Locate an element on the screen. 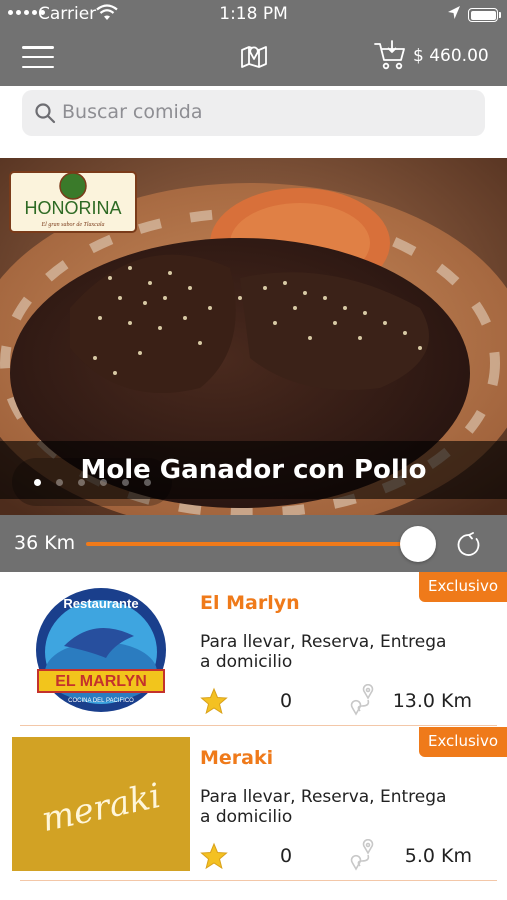 This screenshot has width=507, height=900. distance-label: 36 Km is located at coordinates (45, 543).